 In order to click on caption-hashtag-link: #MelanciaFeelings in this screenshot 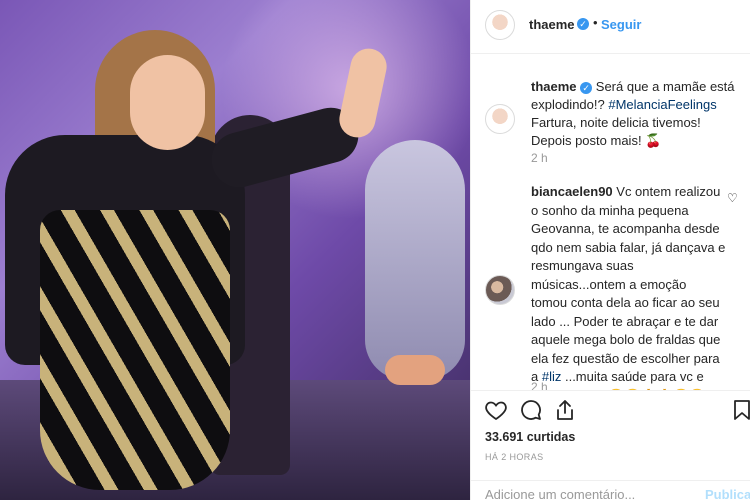, I will do `click(662, 104)`.